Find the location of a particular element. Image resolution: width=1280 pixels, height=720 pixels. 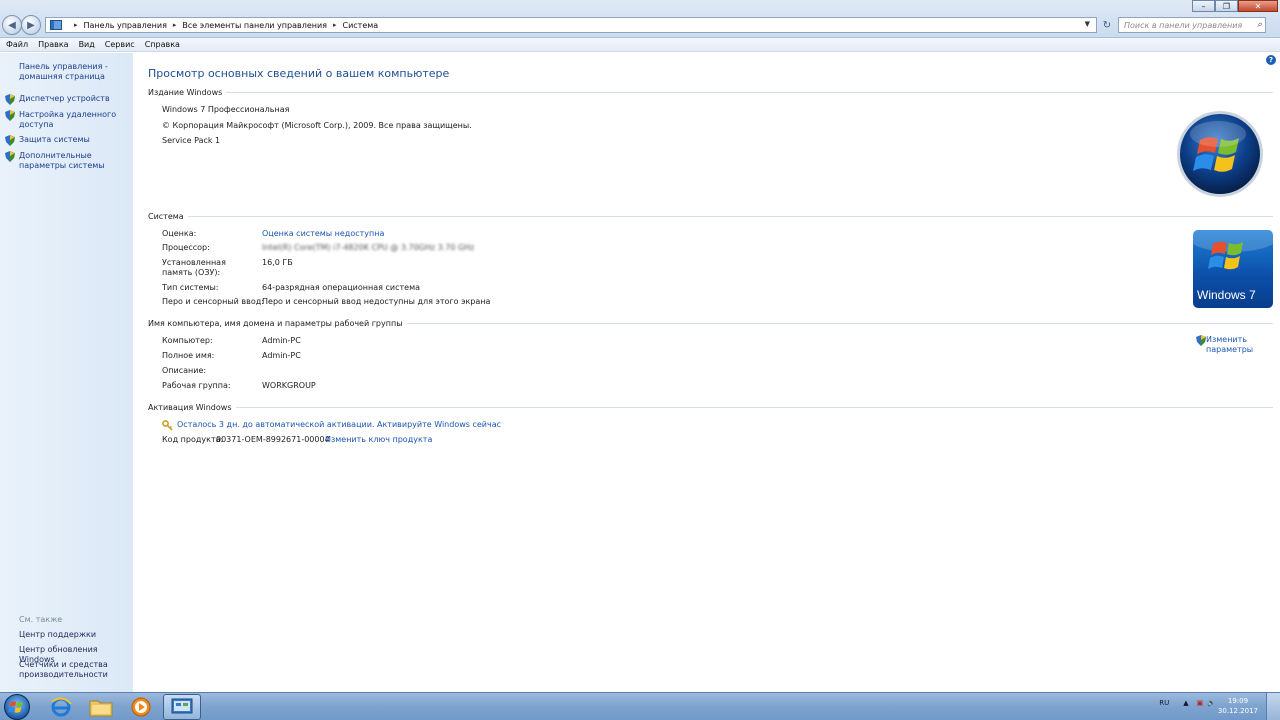

sidebar-item-home: Панель управления - домашняя страница is located at coordinates (74, 72).